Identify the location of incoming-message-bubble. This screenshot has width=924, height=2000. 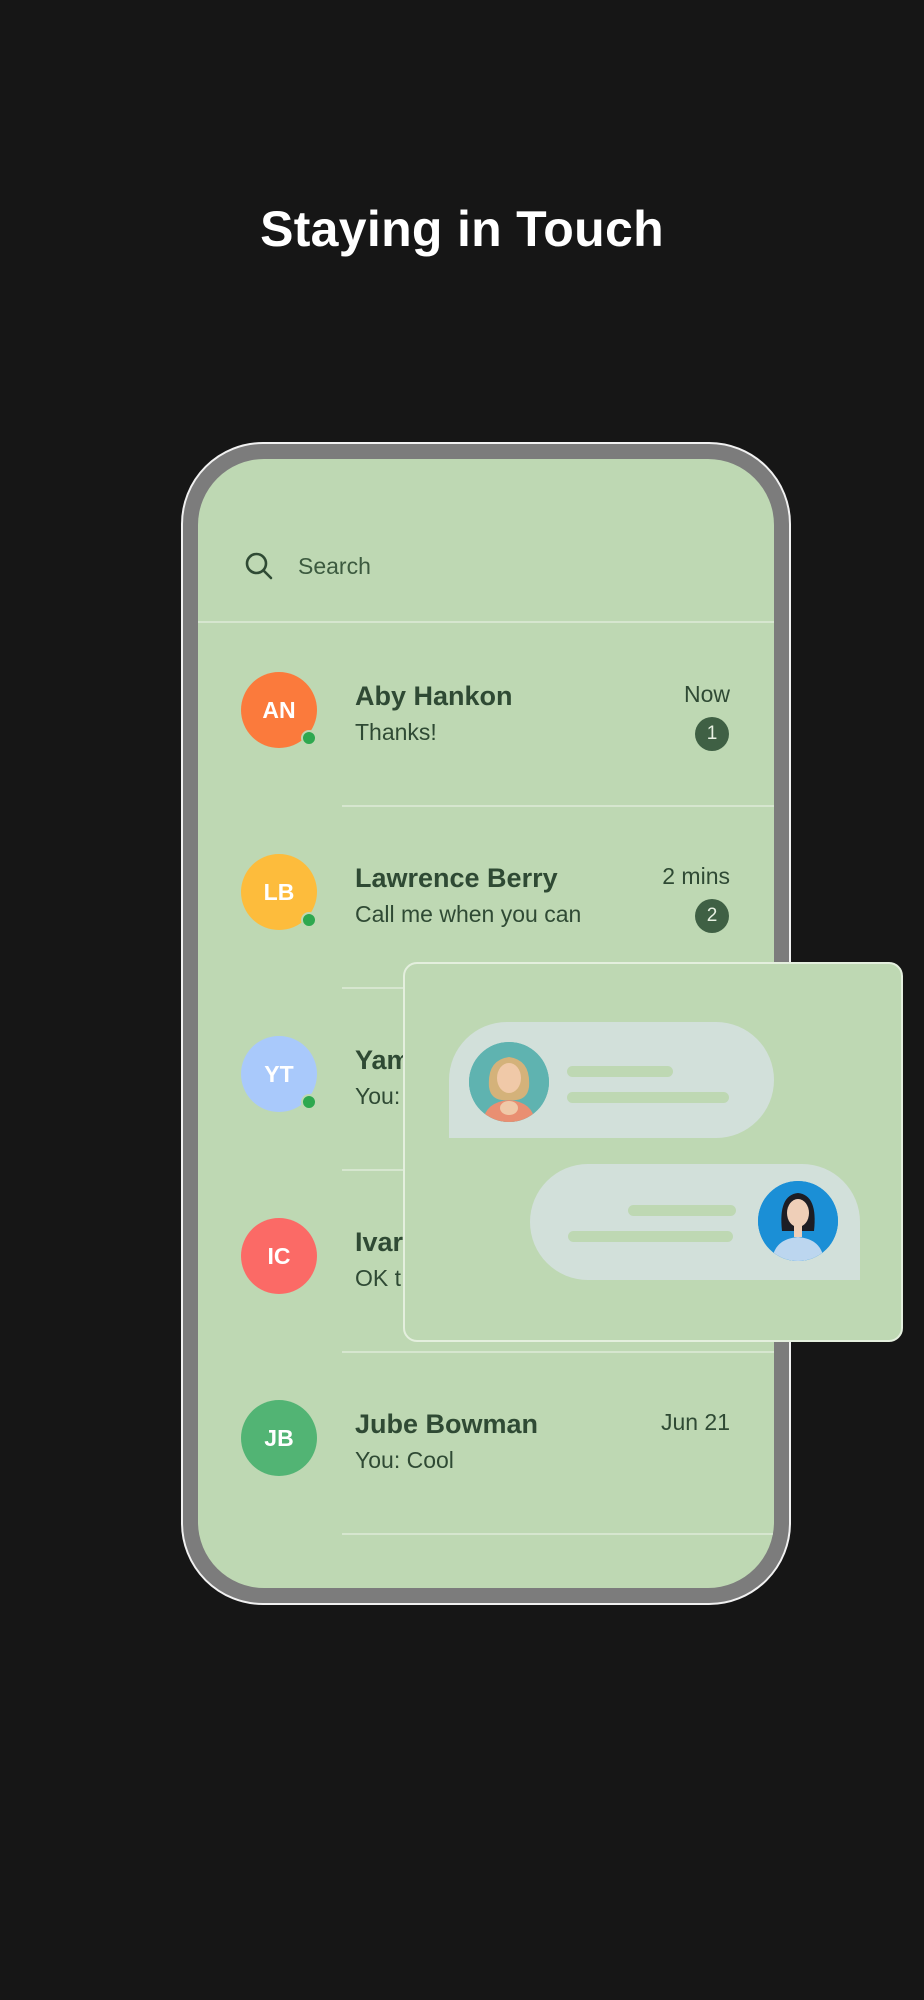
(611, 1080).